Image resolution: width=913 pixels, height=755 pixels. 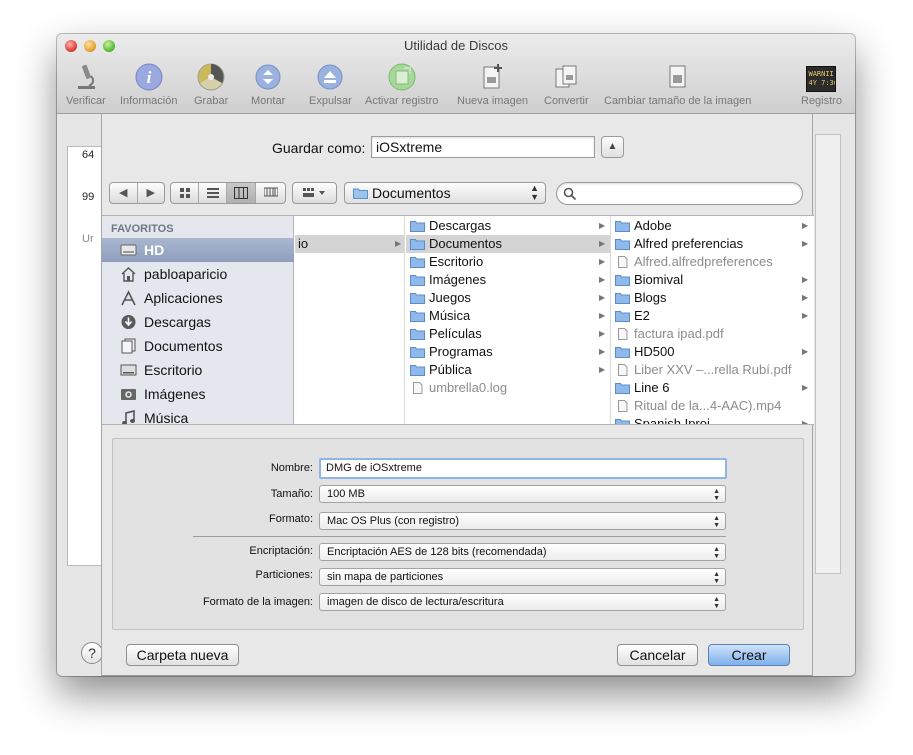 What do you see at coordinates (712, 370) in the screenshot?
I see `list-item: Liber XXV –...rella Rubí.pdf` at bounding box center [712, 370].